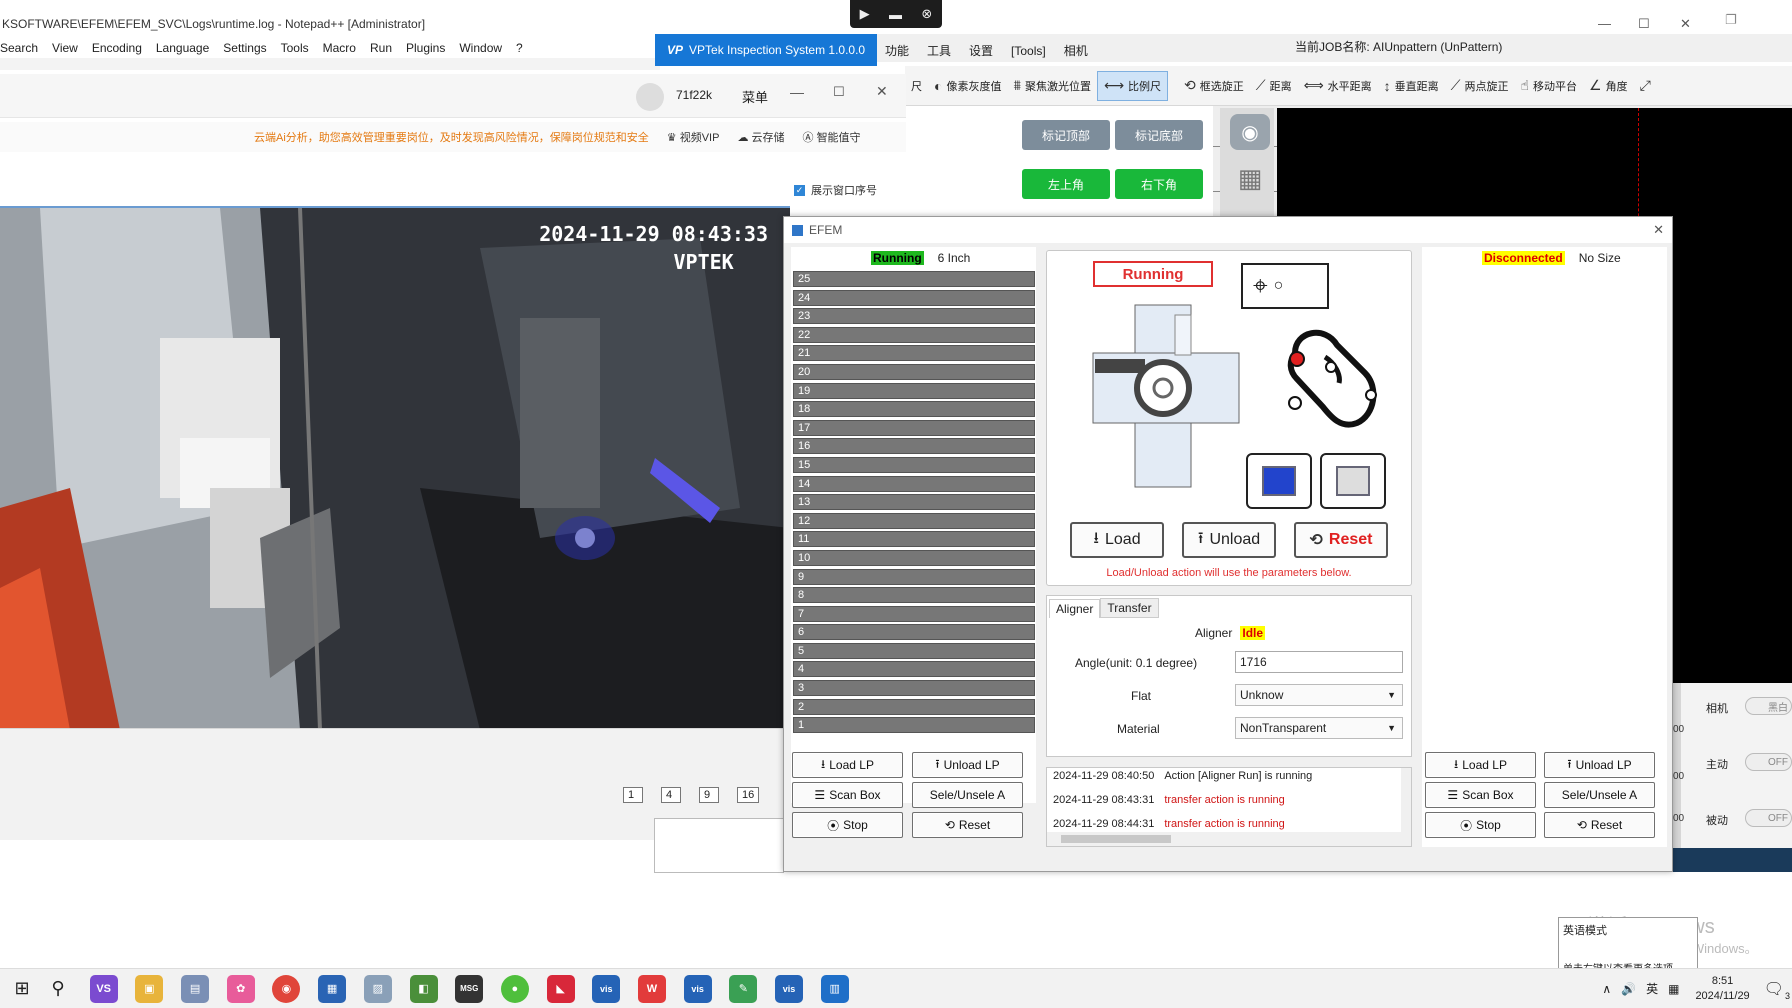 The width and height of the screenshot is (1792, 1008). What do you see at coordinates (981, 50) in the screenshot?
I see `vptek-menu-settings: 设置` at bounding box center [981, 50].